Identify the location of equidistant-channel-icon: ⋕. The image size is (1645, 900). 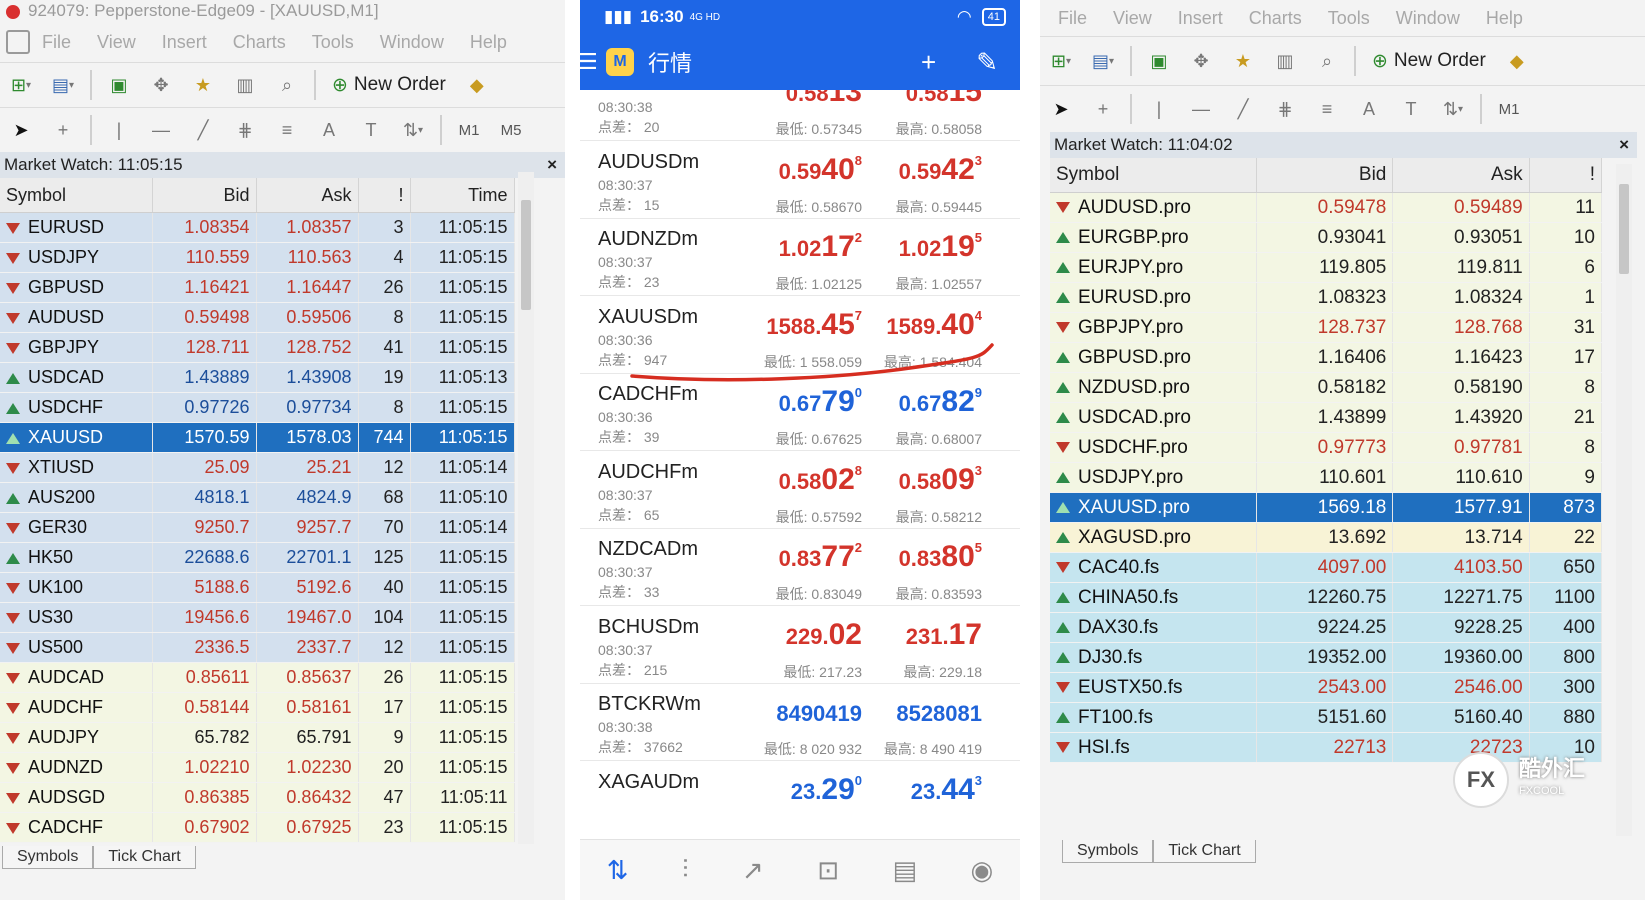
(245, 130).